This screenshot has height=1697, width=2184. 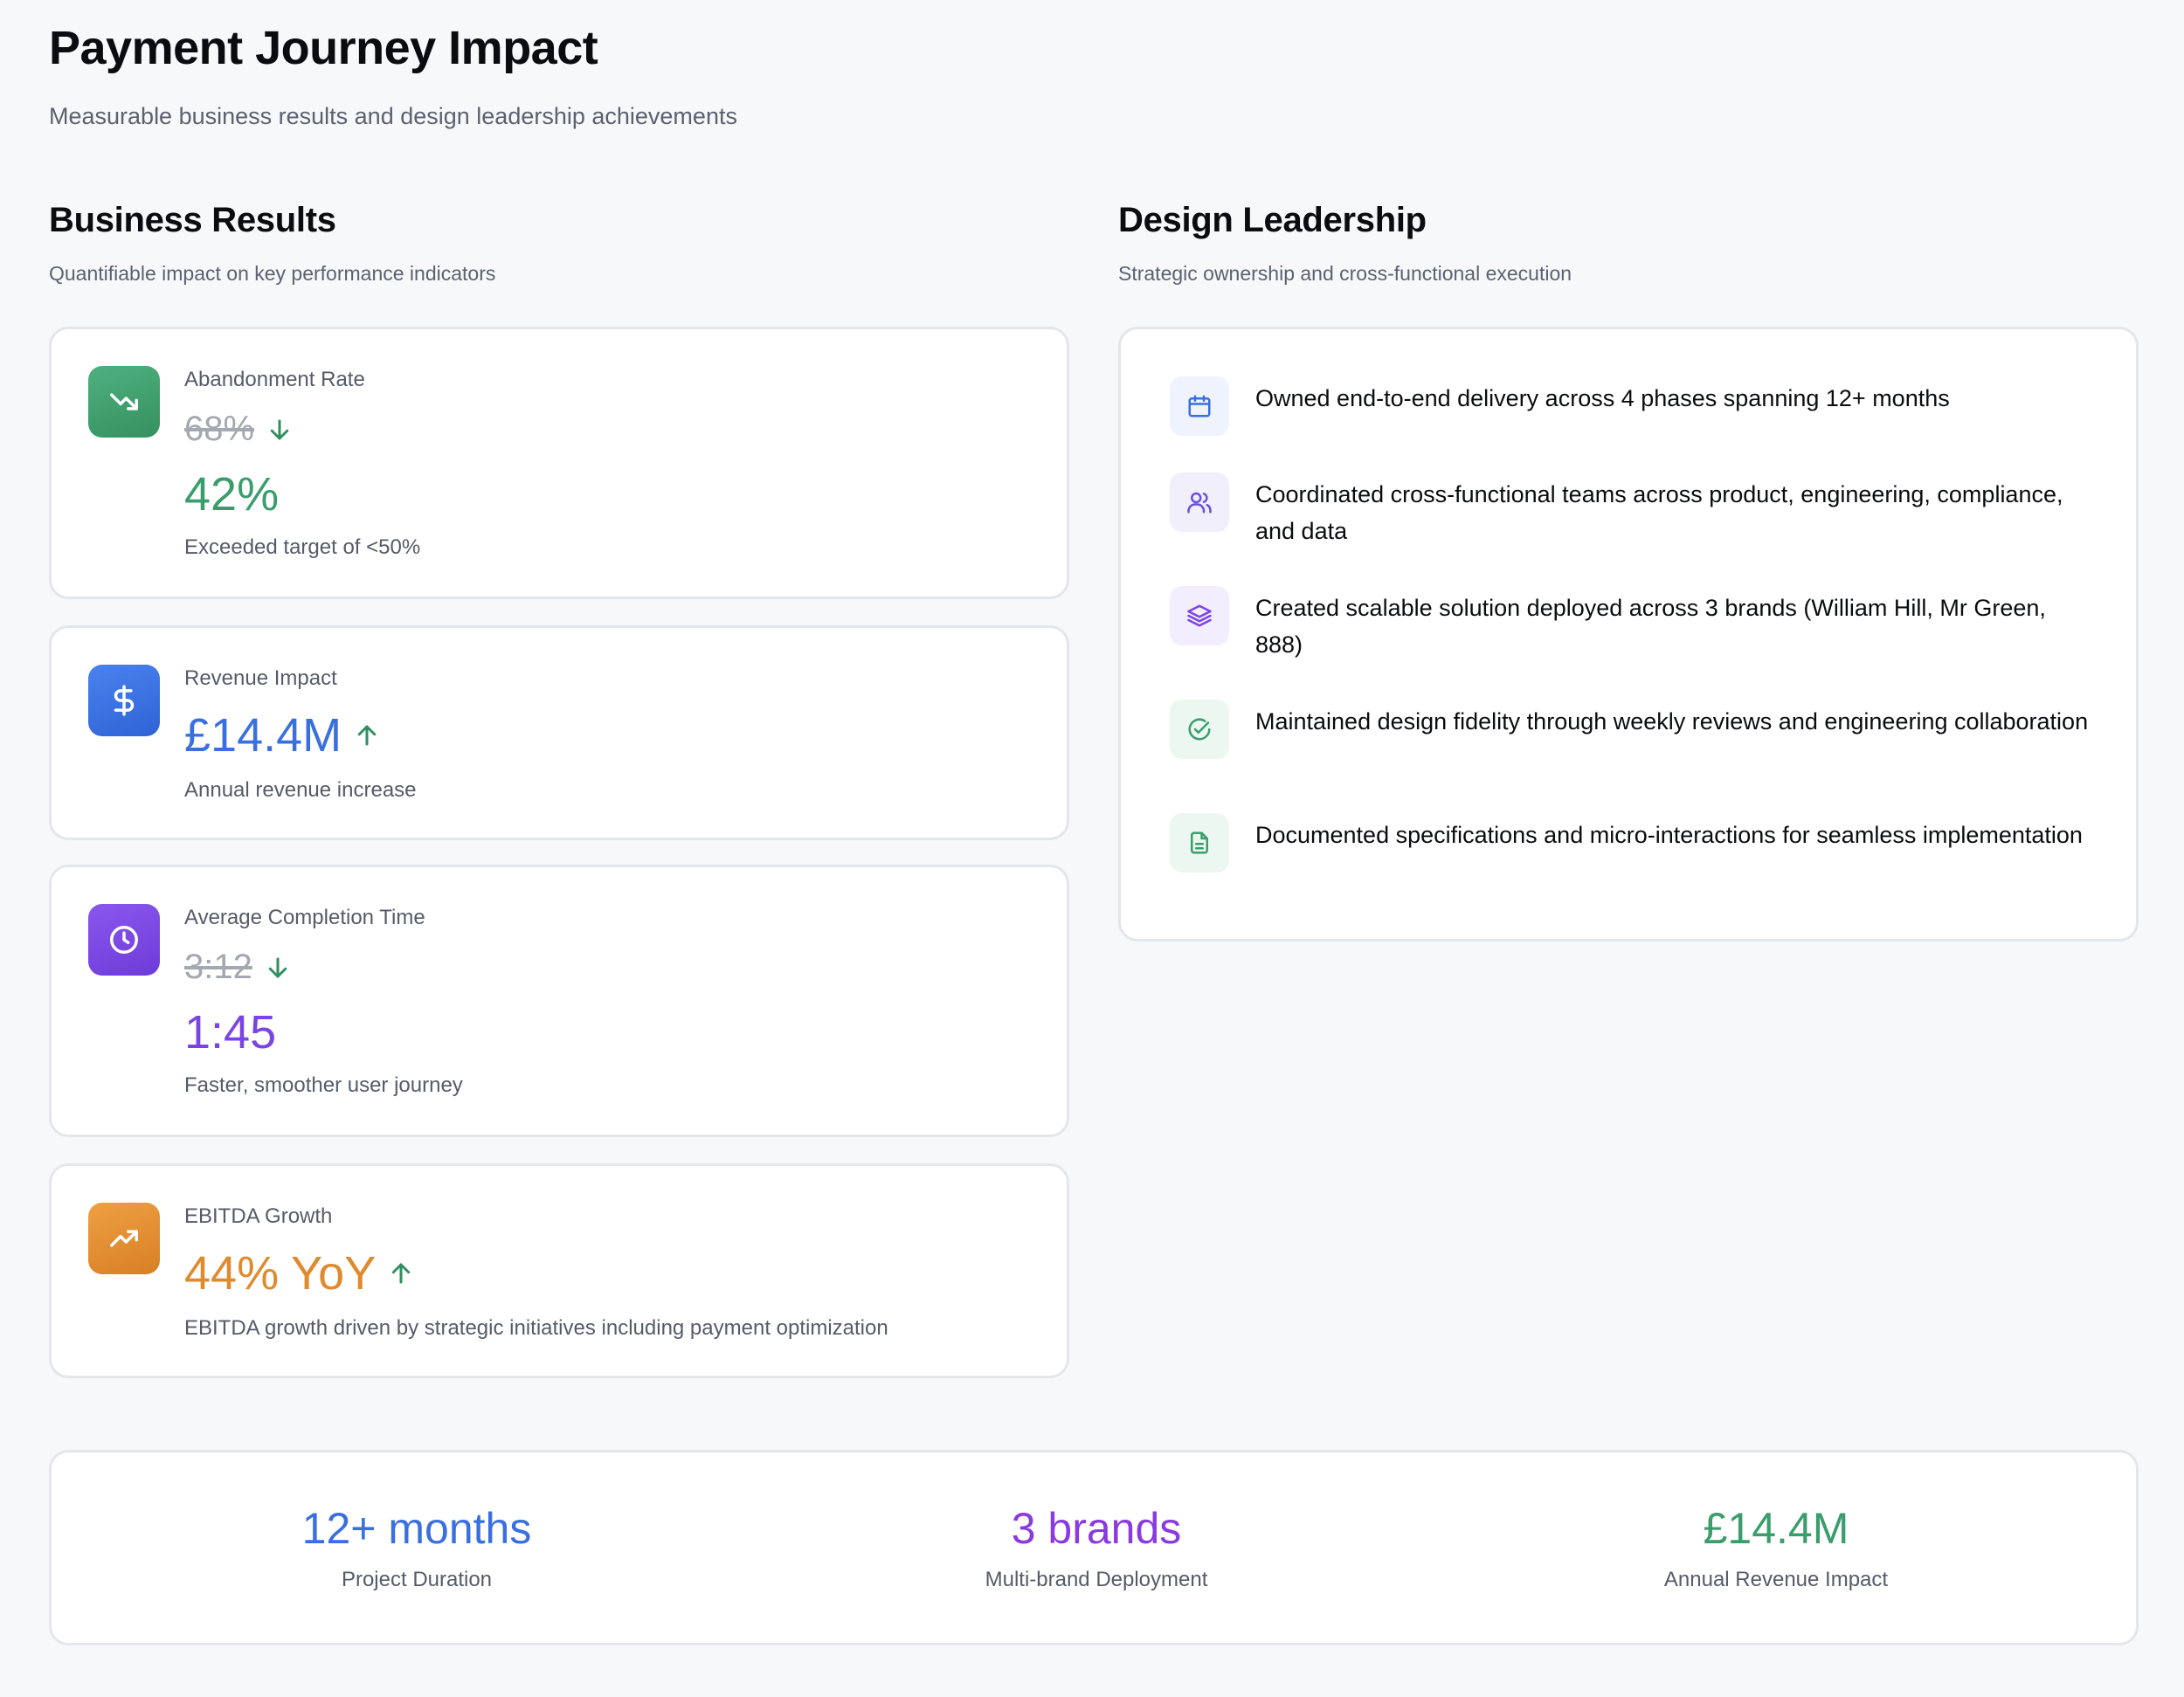 What do you see at coordinates (263, 735) in the screenshot?
I see `metric-value-text: £14.4M` at bounding box center [263, 735].